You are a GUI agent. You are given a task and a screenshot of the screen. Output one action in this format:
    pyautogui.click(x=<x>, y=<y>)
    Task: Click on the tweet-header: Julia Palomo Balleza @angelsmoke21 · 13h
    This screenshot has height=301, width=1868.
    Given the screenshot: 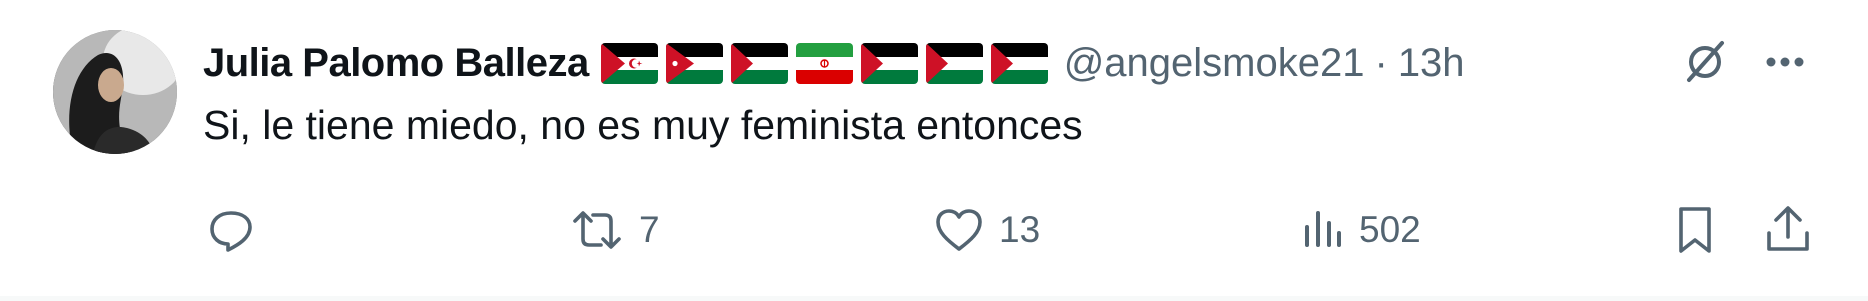 What is the action you would take?
    pyautogui.click(x=834, y=63)
    